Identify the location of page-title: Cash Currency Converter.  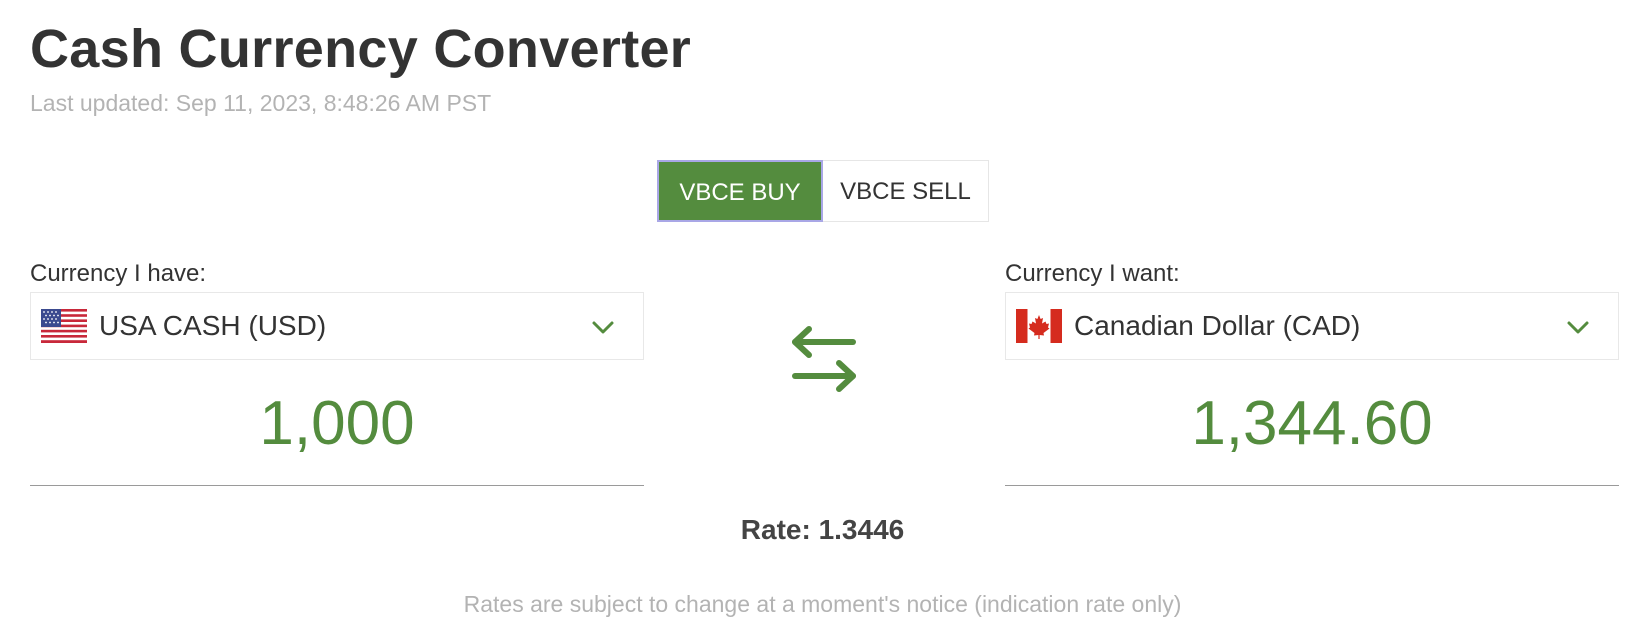
(361, 49).